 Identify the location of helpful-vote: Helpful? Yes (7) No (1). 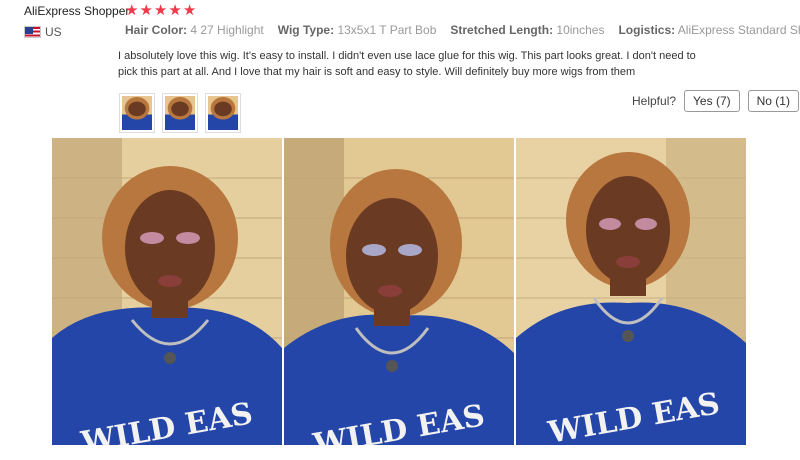
(715, 101).